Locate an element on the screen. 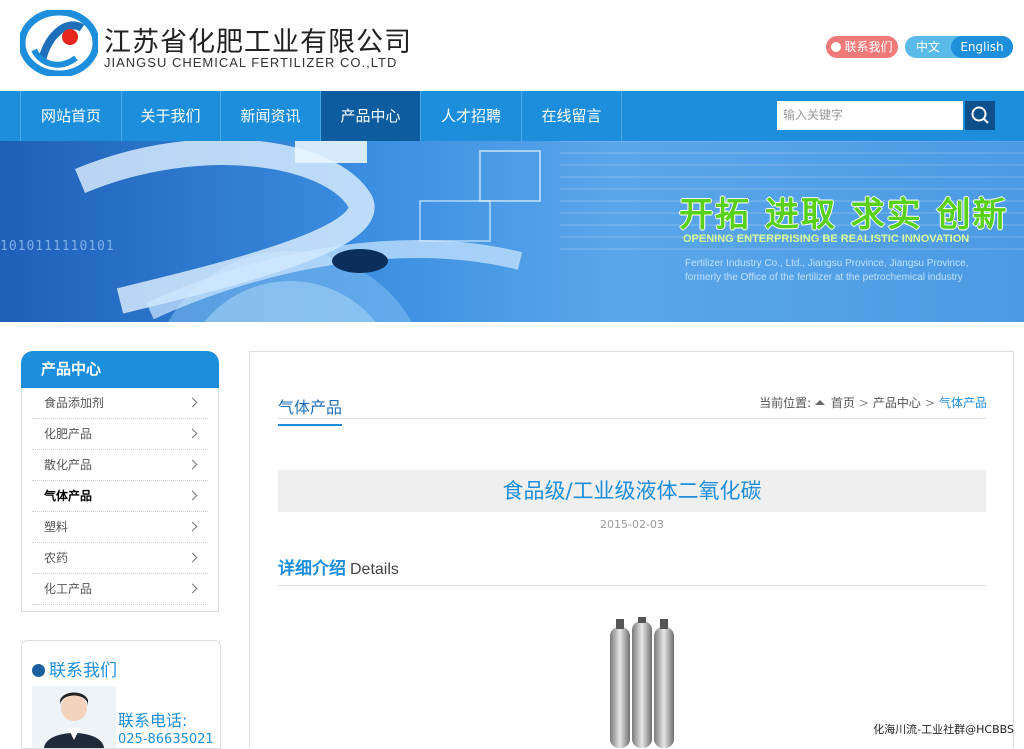 This screenshot has height=749, width=1024. sidebar-item-label: 化肥产品 is located at coordinates (68, 434).